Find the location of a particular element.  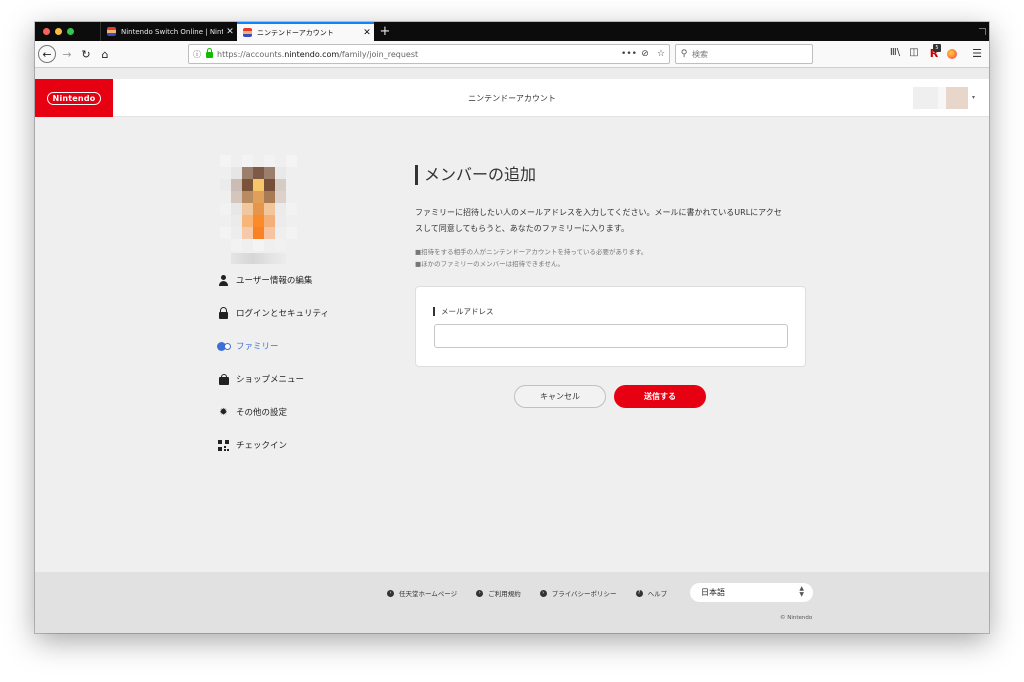

sidebar-item-other-settings: ✹ その他の設定 is located at coordinates (252, 412).